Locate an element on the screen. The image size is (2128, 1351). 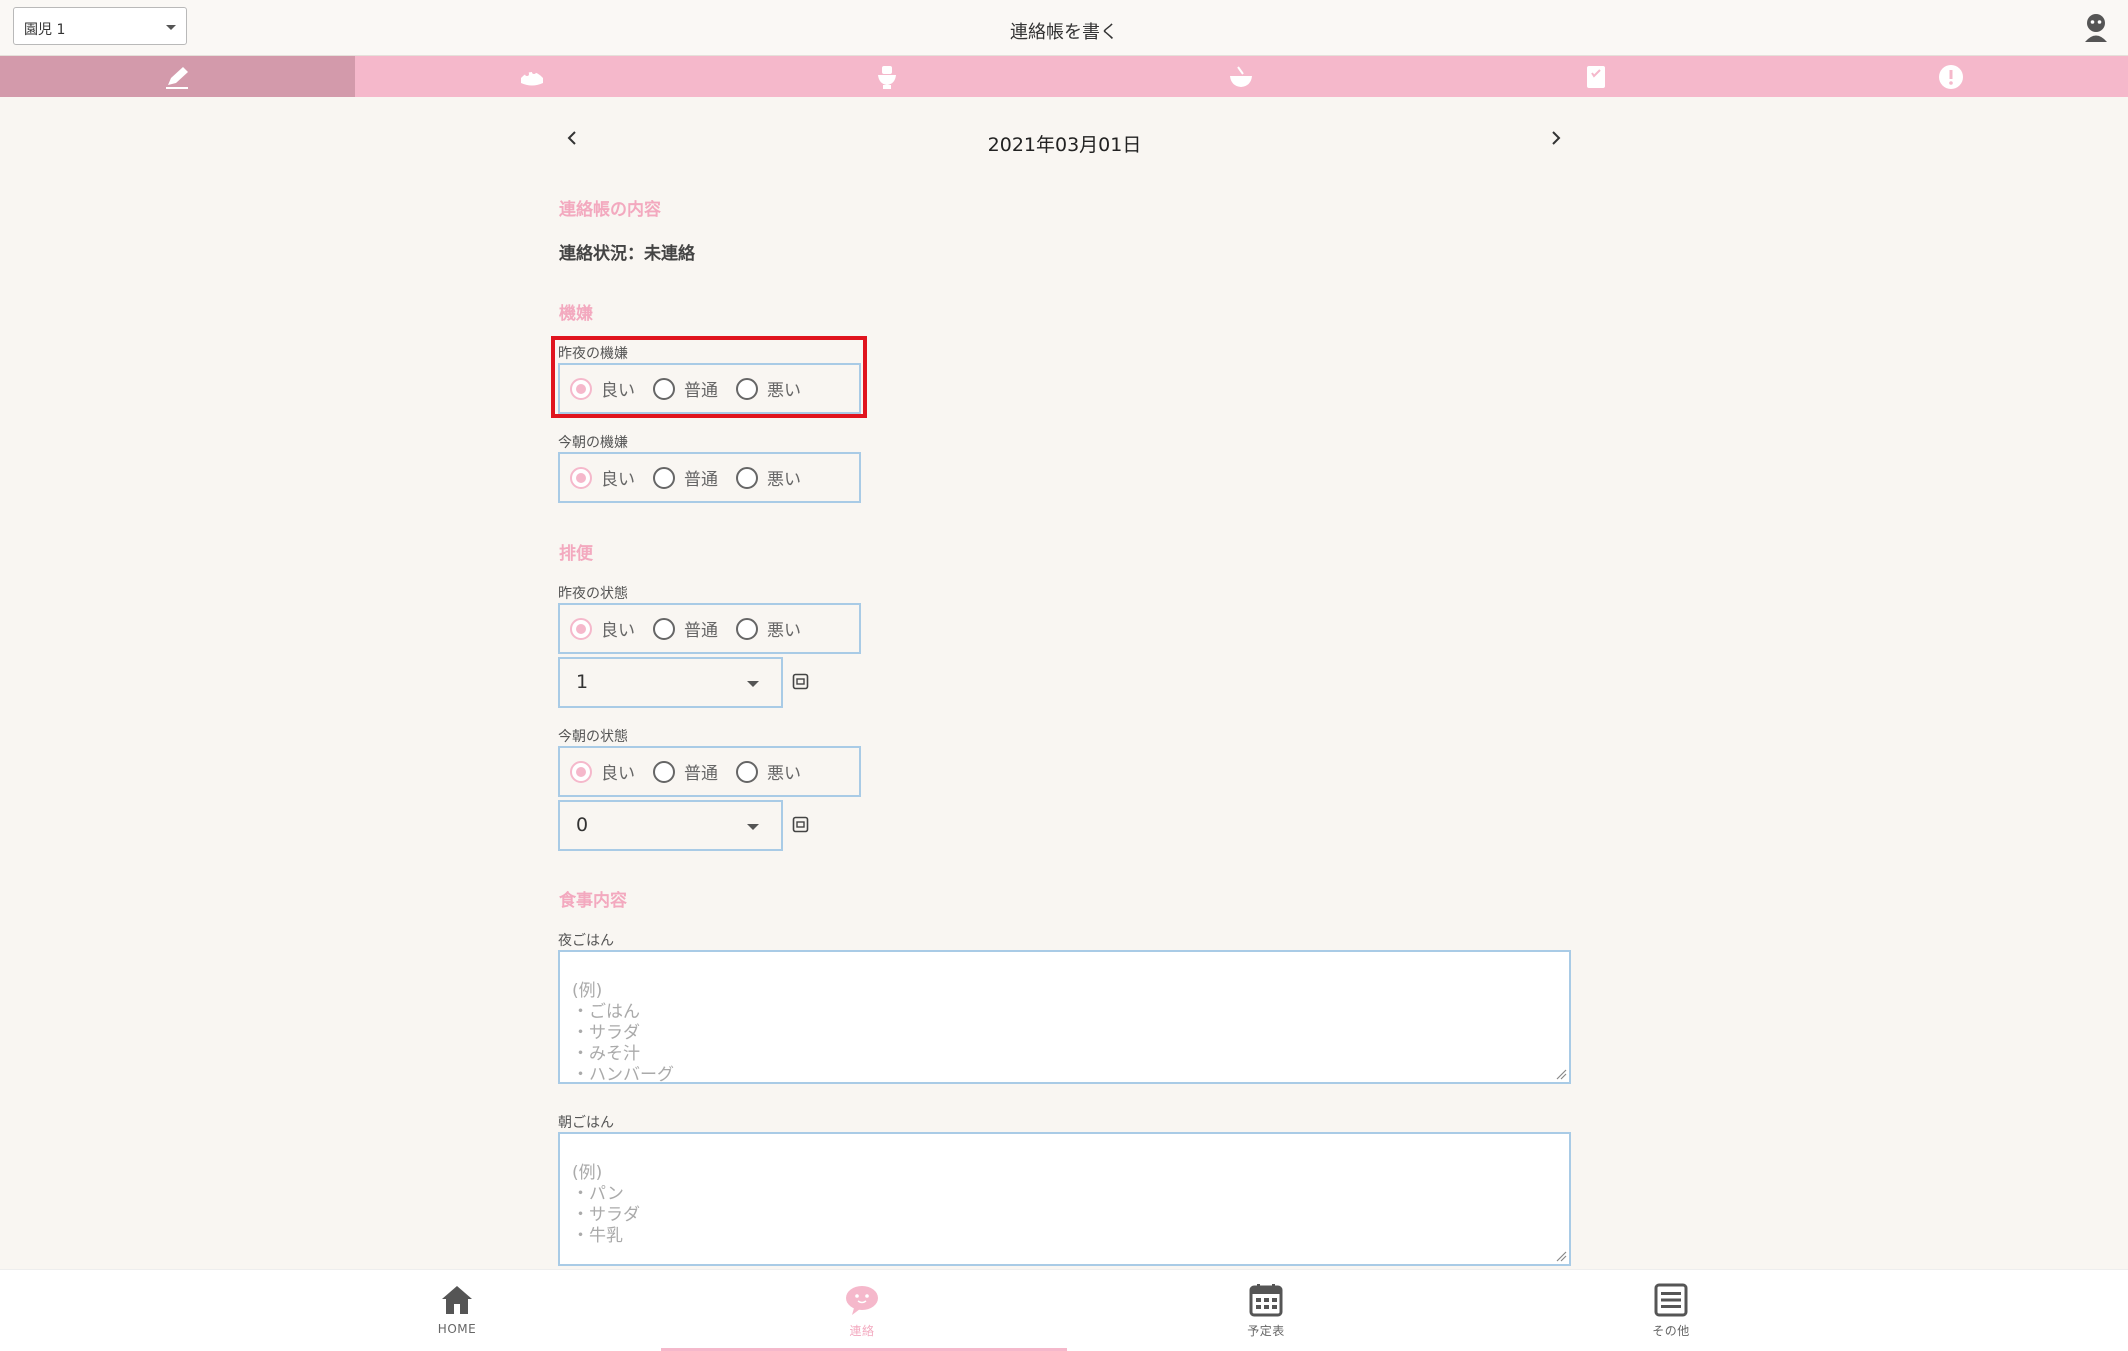
alert-icon is located at coordinates (1950, 76).